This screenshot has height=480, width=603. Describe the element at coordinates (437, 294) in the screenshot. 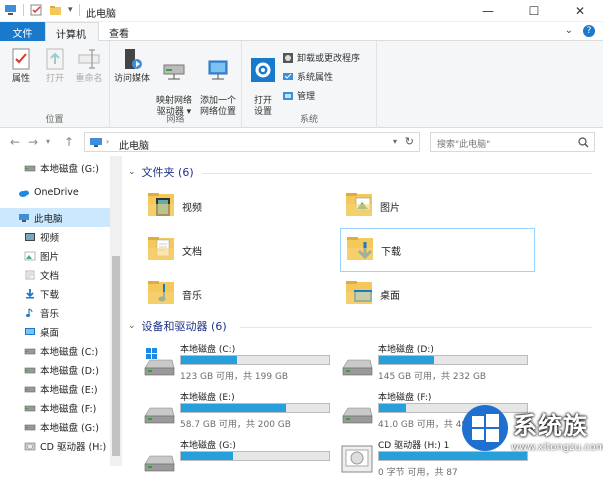

I see `folder-tile: 桌面` at that location.